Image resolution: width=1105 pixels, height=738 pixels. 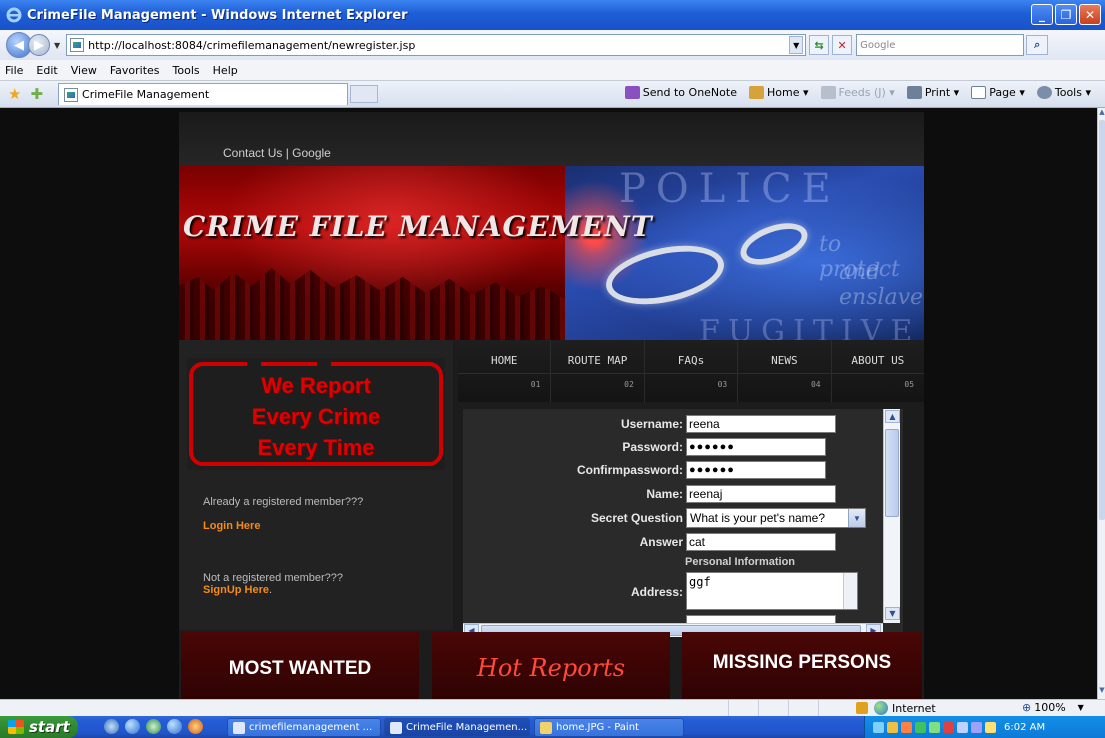 What do you see at coordinates (892, 613) in the screenshot?
I see `scroll-down-icon: ▼` at bounding box center [892, 613].